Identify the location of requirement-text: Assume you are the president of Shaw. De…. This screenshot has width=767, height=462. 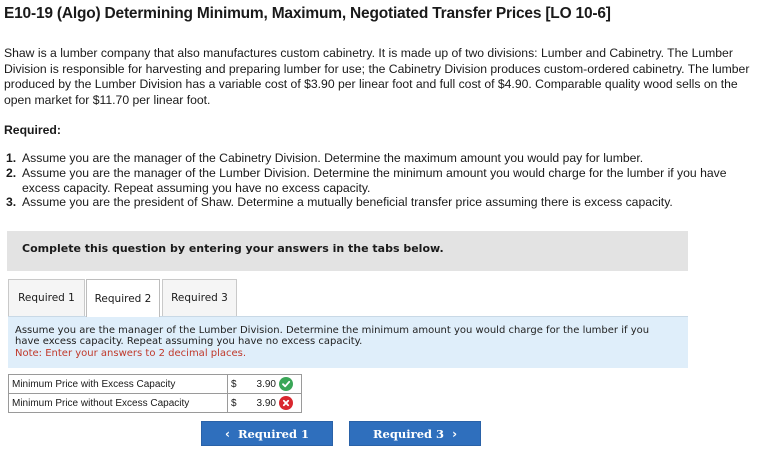
(347, 202).